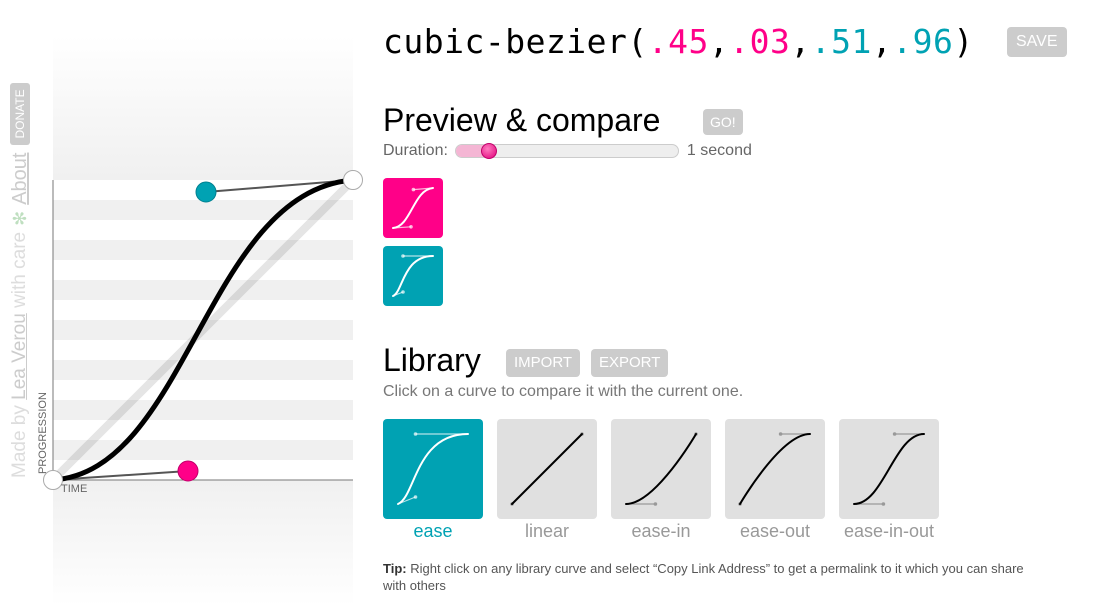 The width and height of the screenshot is (1099, 608). Describe the element at coordinates (963, 41) in the screenshot. I see `code-suffix: )` at that location.